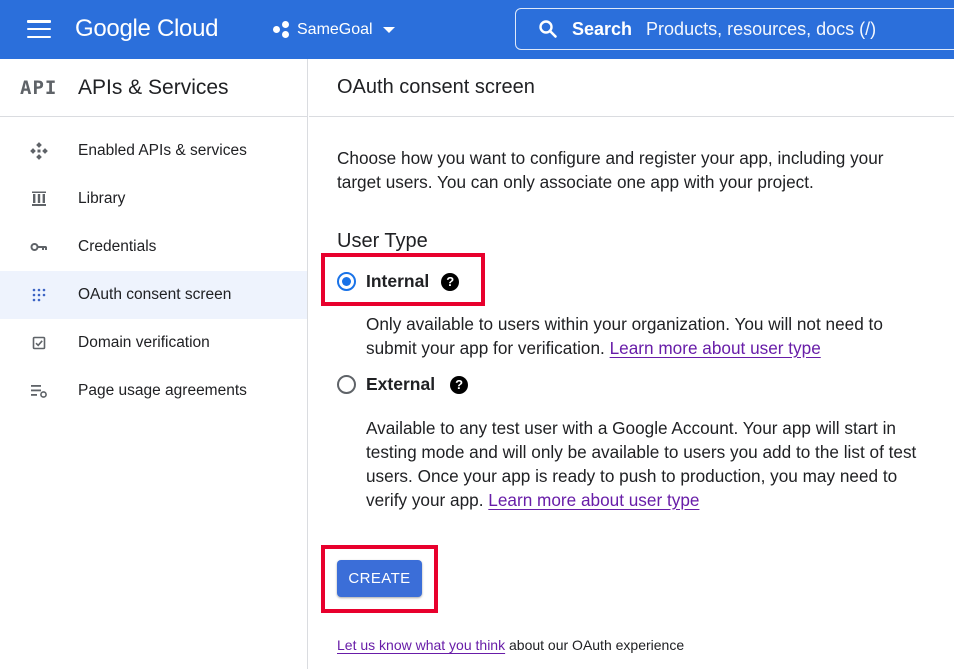 The image size is (954, 669). Describe the element at coordinates (39, 295) in the screenshot. I see `dots-grid-icon` at that location.